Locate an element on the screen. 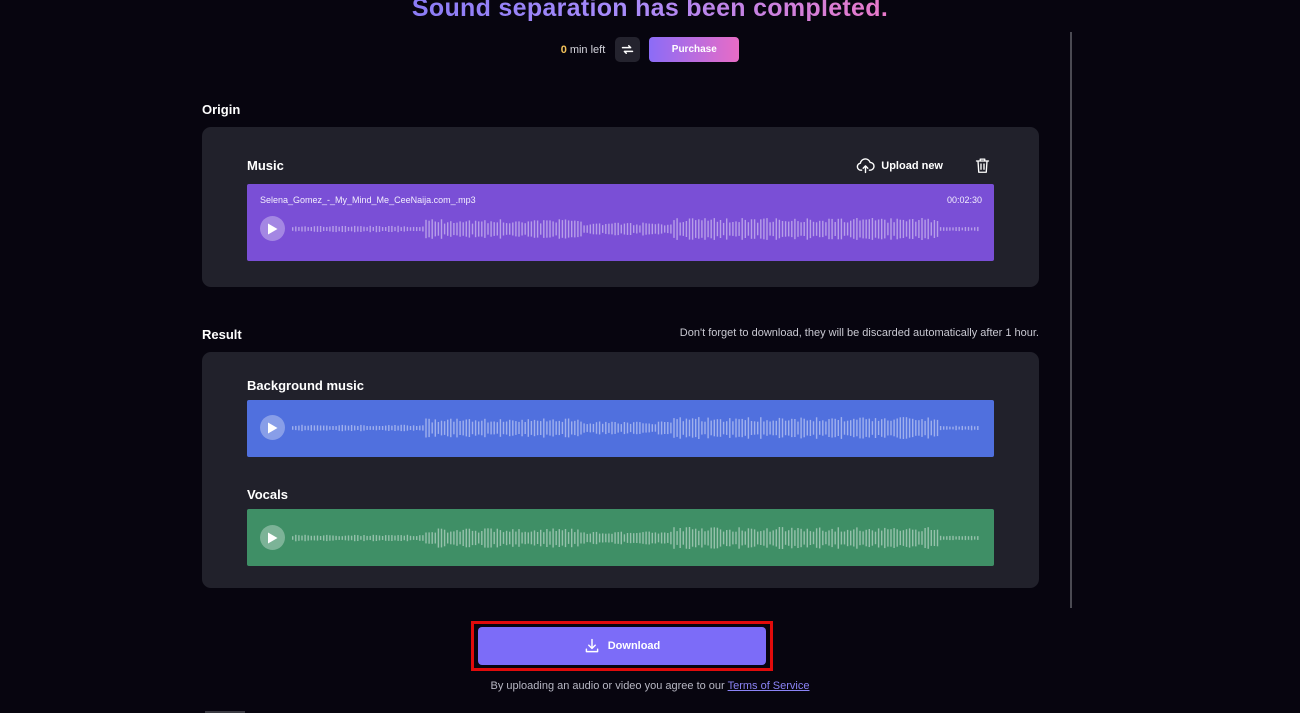  download-button: Download is located at coordinates (622, 646).